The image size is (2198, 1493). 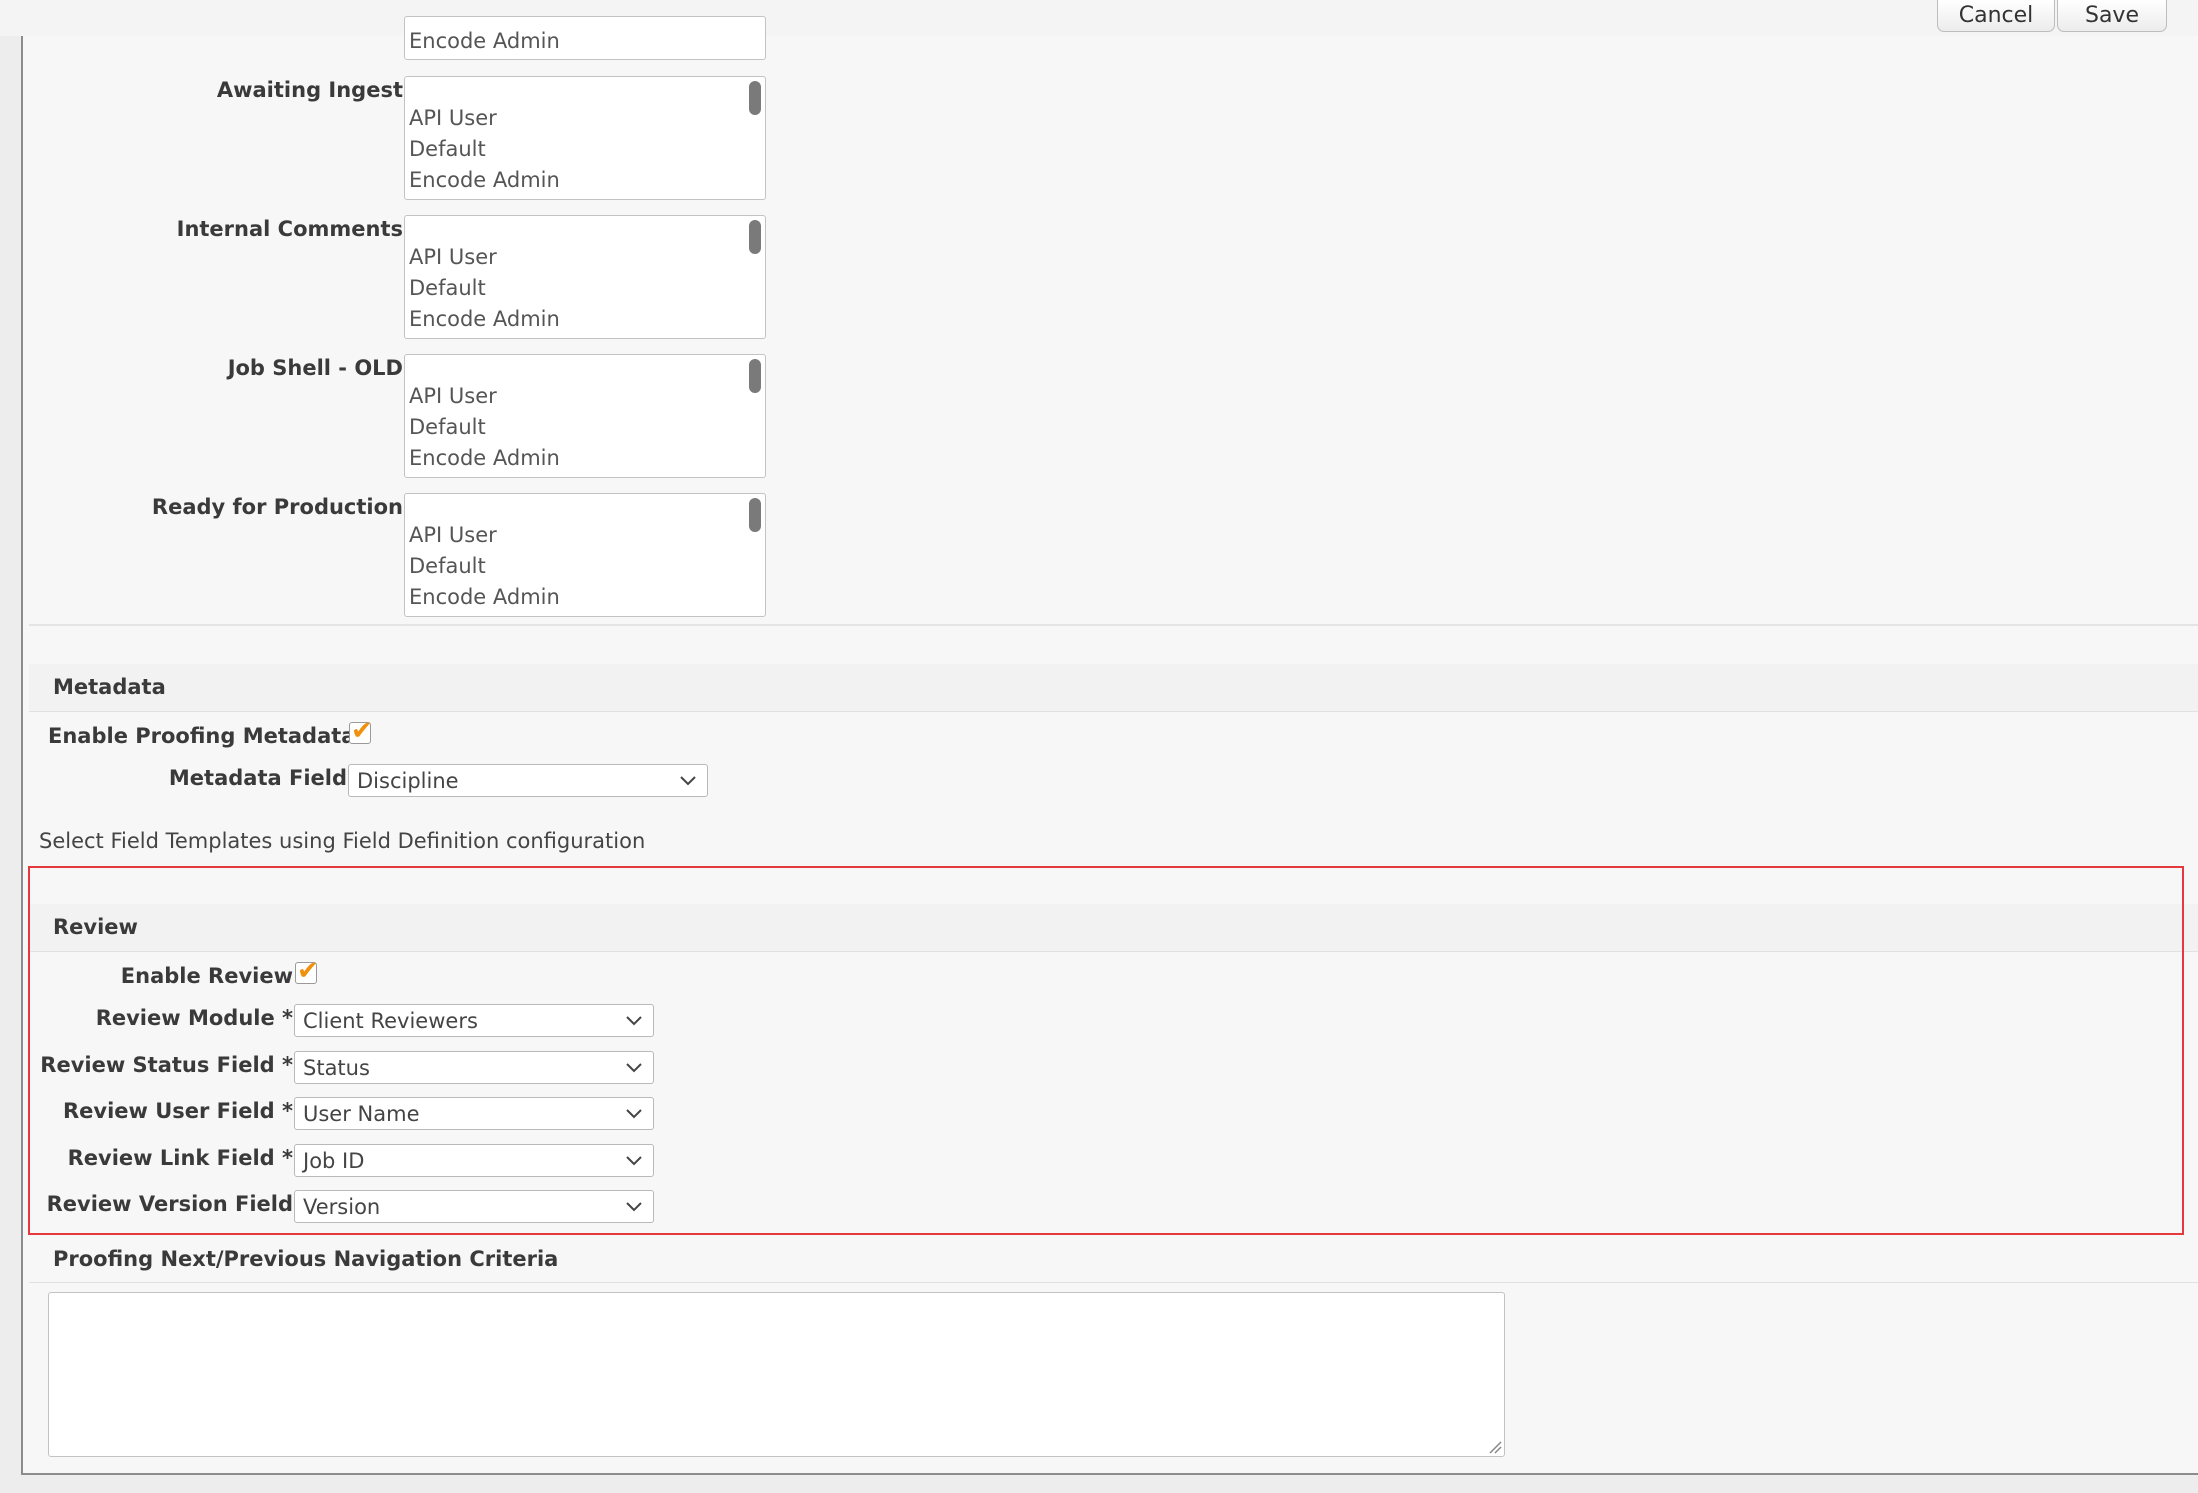 What do you see at coordinates (342, 1207) in the screenshot?
I see `review-version-field-value: Version` at bounding box center [342, 1207].